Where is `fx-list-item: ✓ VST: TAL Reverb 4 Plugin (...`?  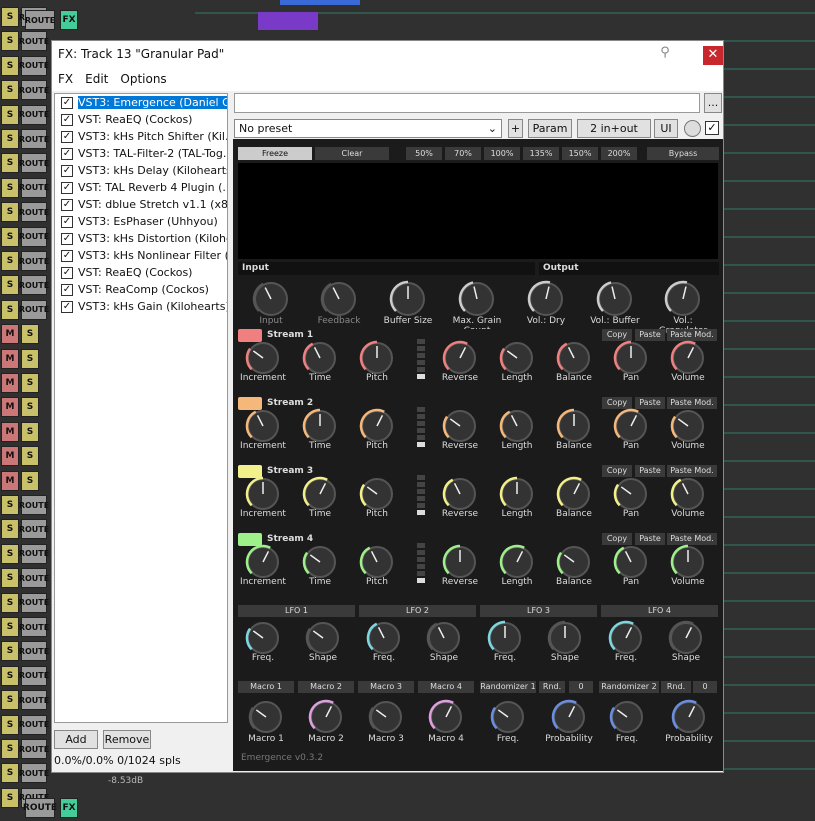 fx-list-item: ✓ VST: TAL Reverb 4 Plugin (... is located at coordinates (141, 187).